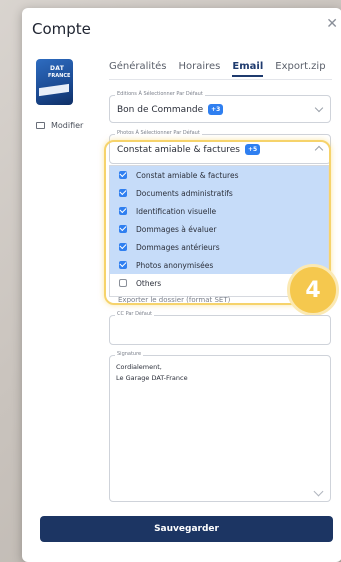 This screenshot has height=562, width=341. I want to click on tab-email: Email, so click(248, 69).